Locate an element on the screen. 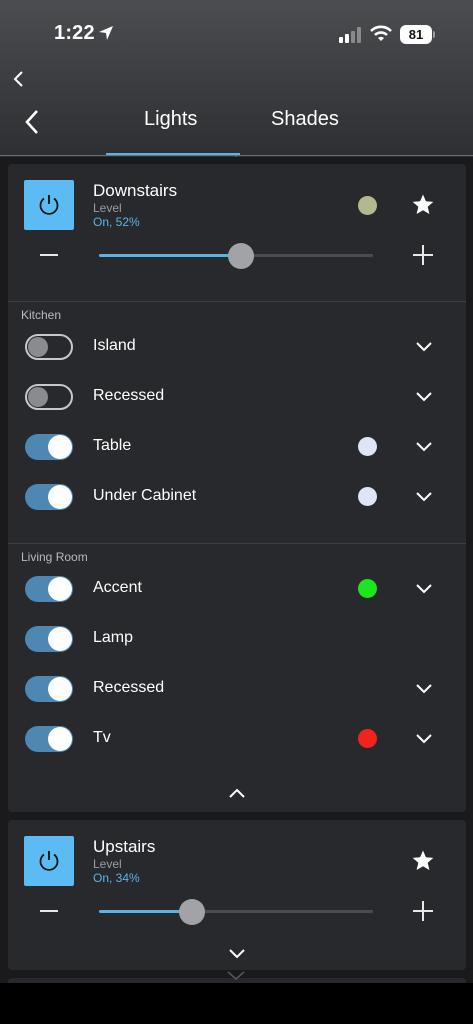 This screenshot has width=473, height=1024. battery-nub is located at coordinates (434, 34).